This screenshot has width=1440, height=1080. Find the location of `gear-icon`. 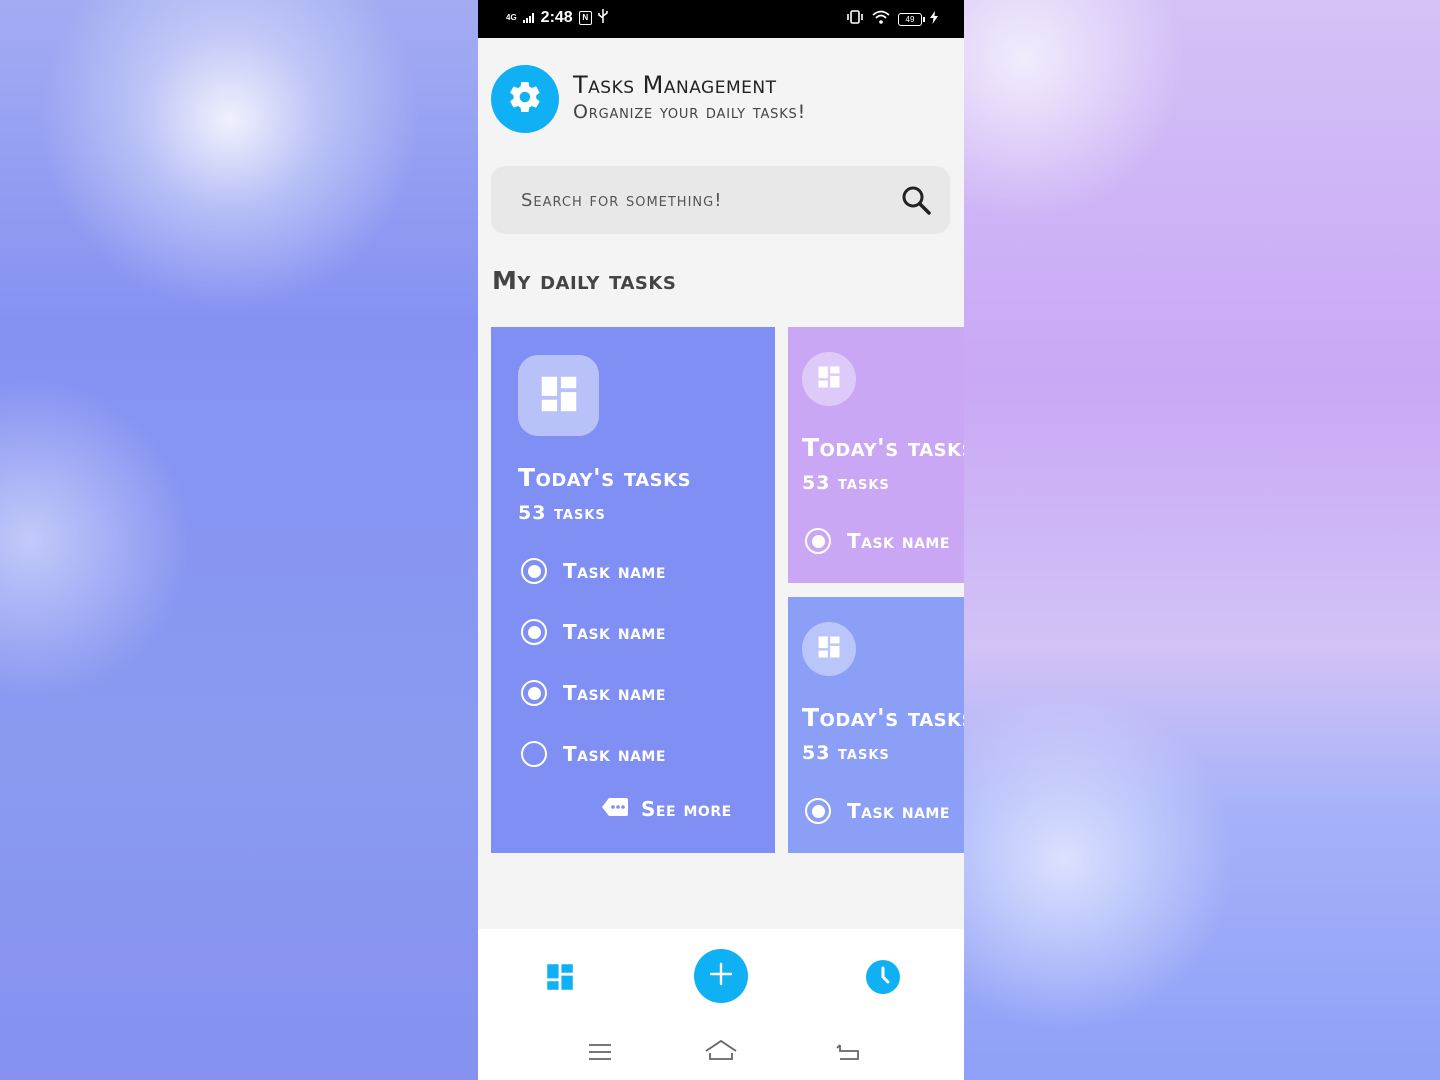

gear-icon is located at coordinates (525, 99).